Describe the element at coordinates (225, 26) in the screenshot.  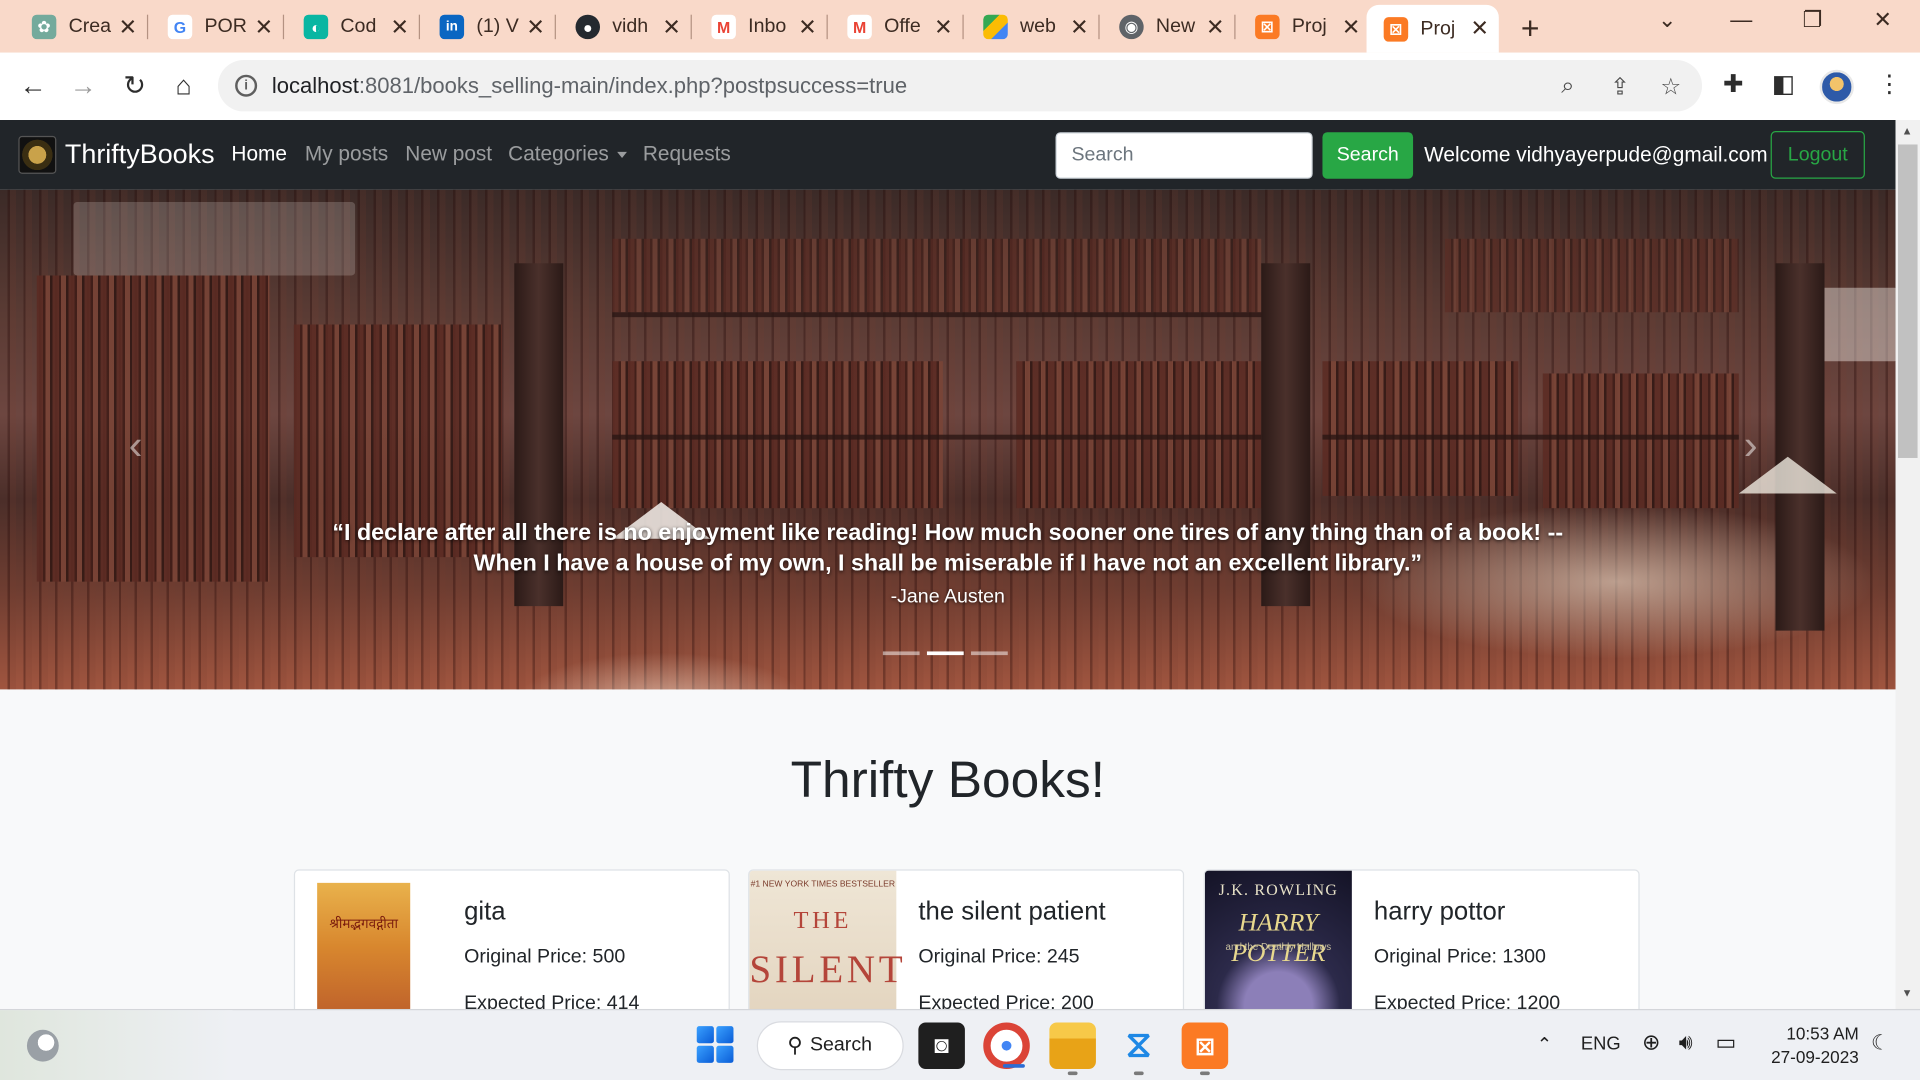
I see `tab-title: POR` at that location.